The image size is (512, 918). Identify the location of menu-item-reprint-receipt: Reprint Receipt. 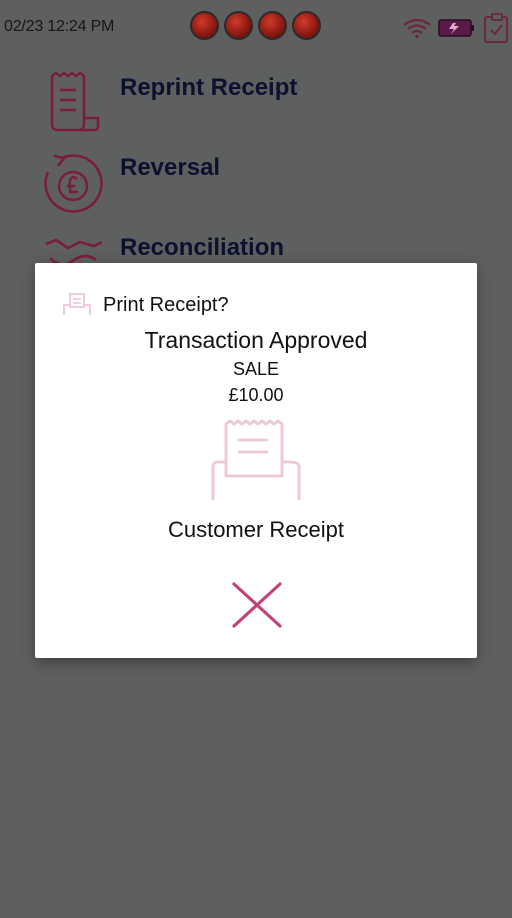
(168, 103).